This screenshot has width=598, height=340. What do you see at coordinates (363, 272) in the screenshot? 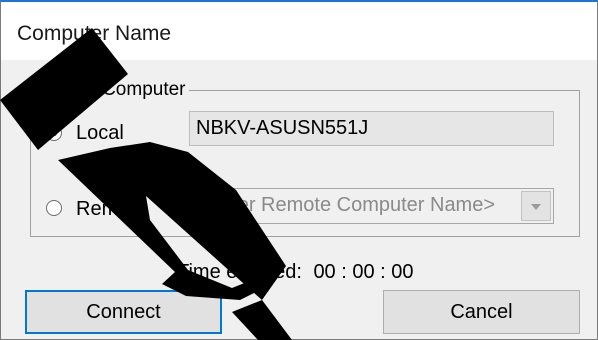
I see `time-elapsed-value: 00 : 00 : 00` at bounding box center [363, 272].